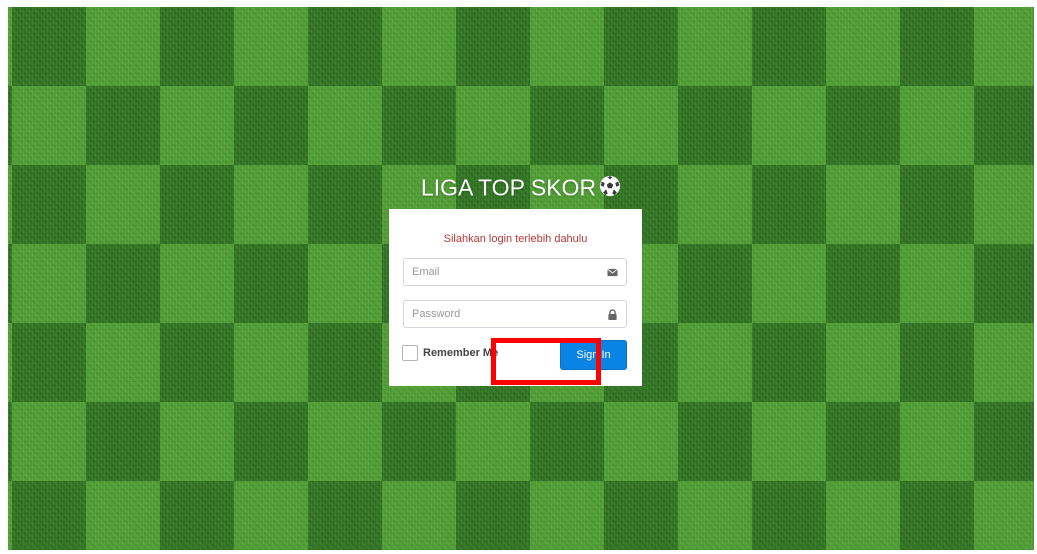 The height and width of the screenshot is (554, 1037). Describe the element at coordinates (610, 186) in the screenshot. I see `soccer-ball-icon` at that location.